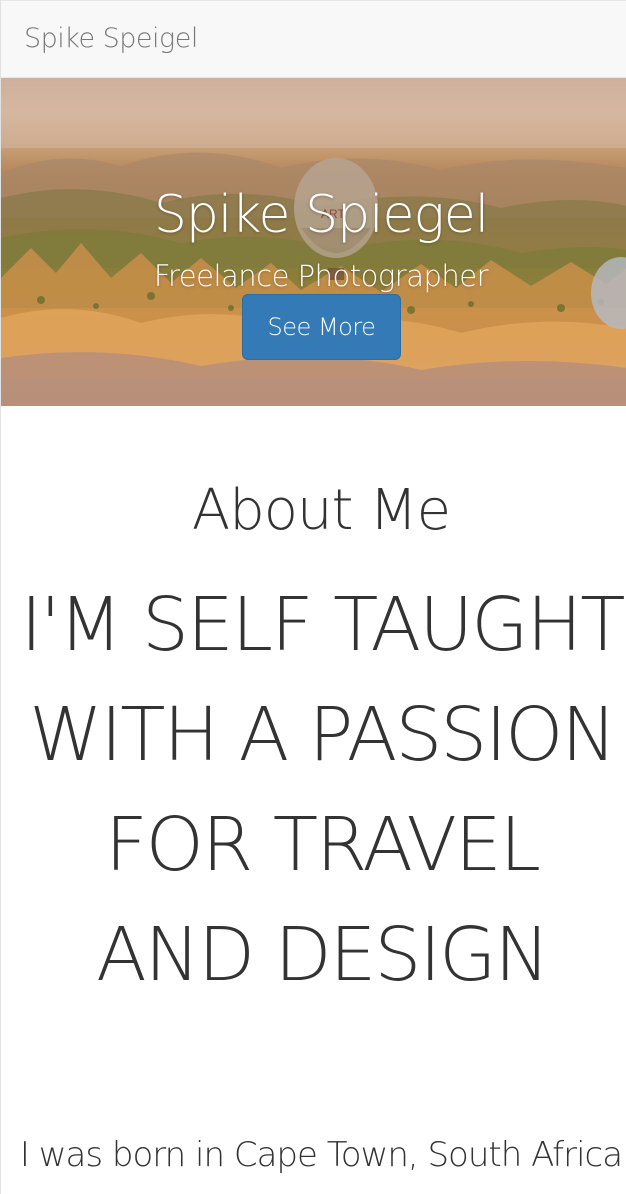 The width and height of the screenshot is (626, 1194). What do you see at coordinates (111, 38) in the screenshot?
I see `navbar-brand: Spike Speigel` at bounding box center [111, 38].